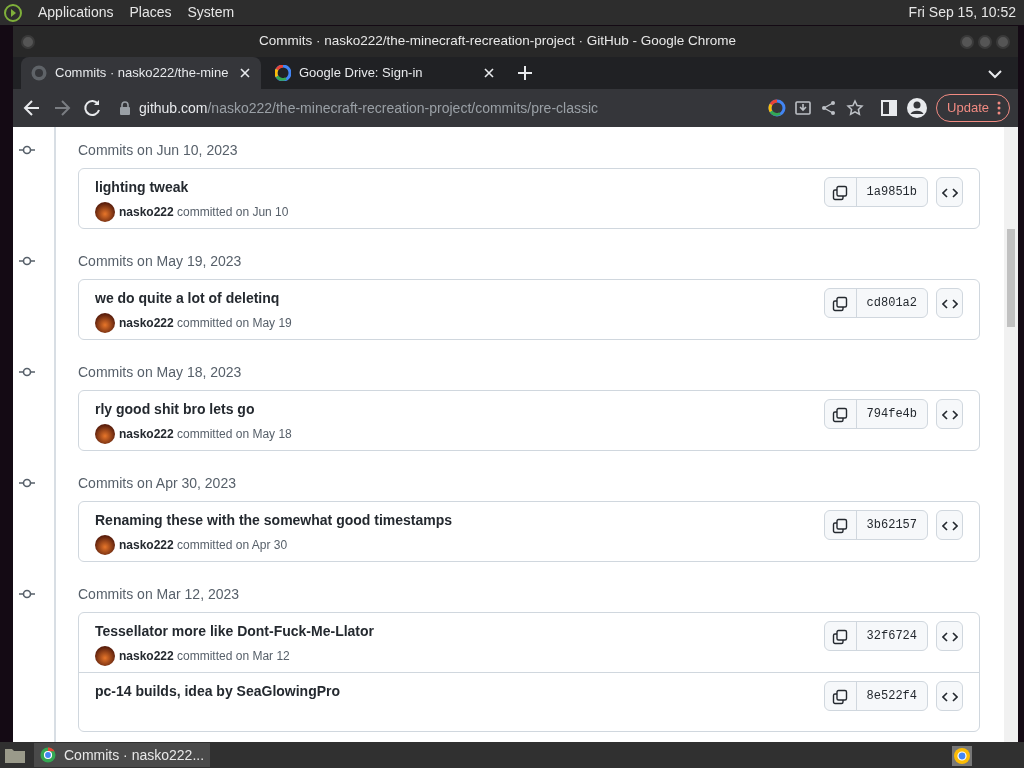  What do you see at coordinates (1011, 435) in the screenshot?
I see `scrollbar` at bounding box center [1011, 435].